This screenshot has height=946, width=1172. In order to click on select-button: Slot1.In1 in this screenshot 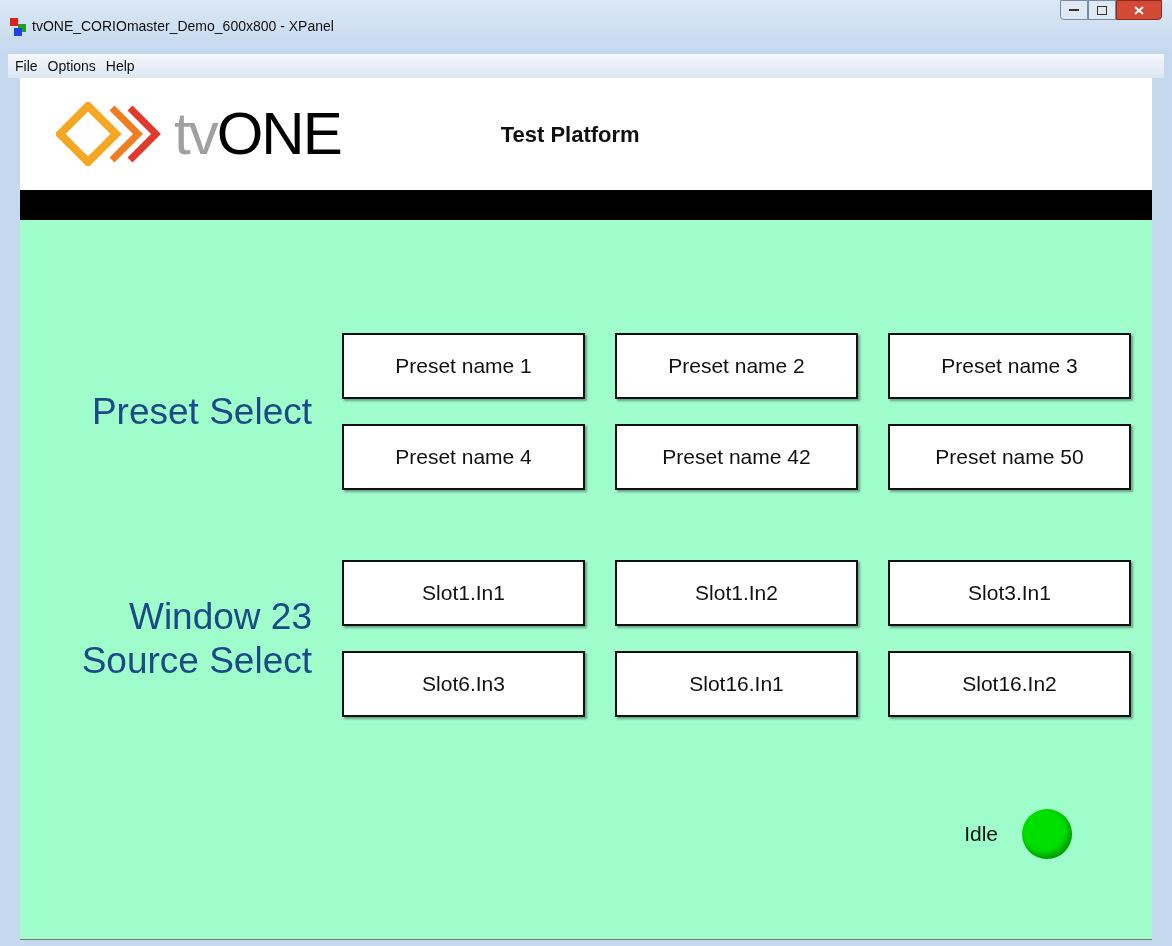, I will do `click(463, 593)`.